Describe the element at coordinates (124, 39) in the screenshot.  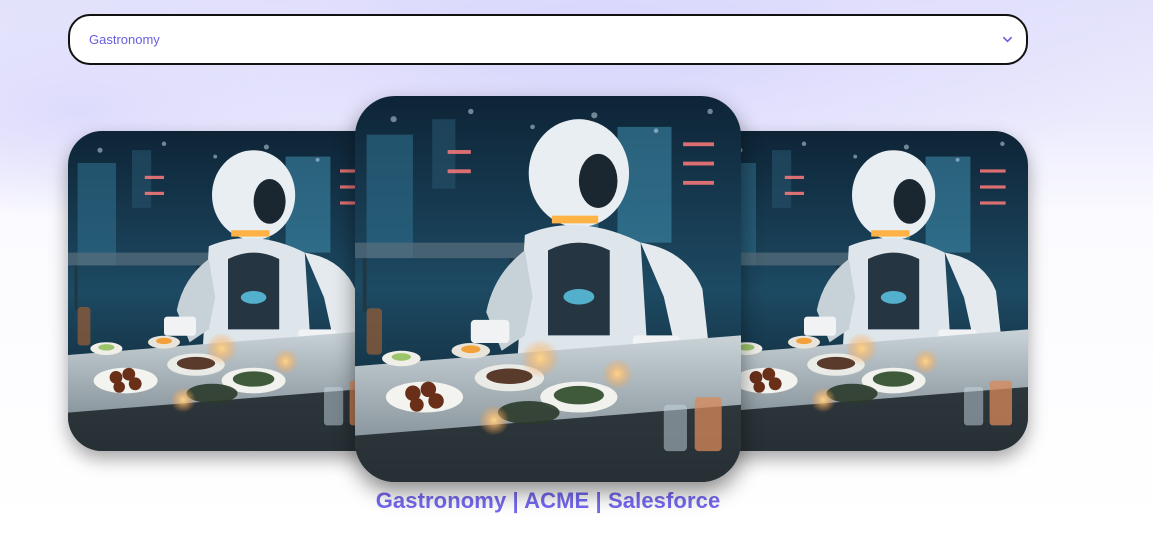
I see `dropdown-selected-value: Gastronomy` at that location.